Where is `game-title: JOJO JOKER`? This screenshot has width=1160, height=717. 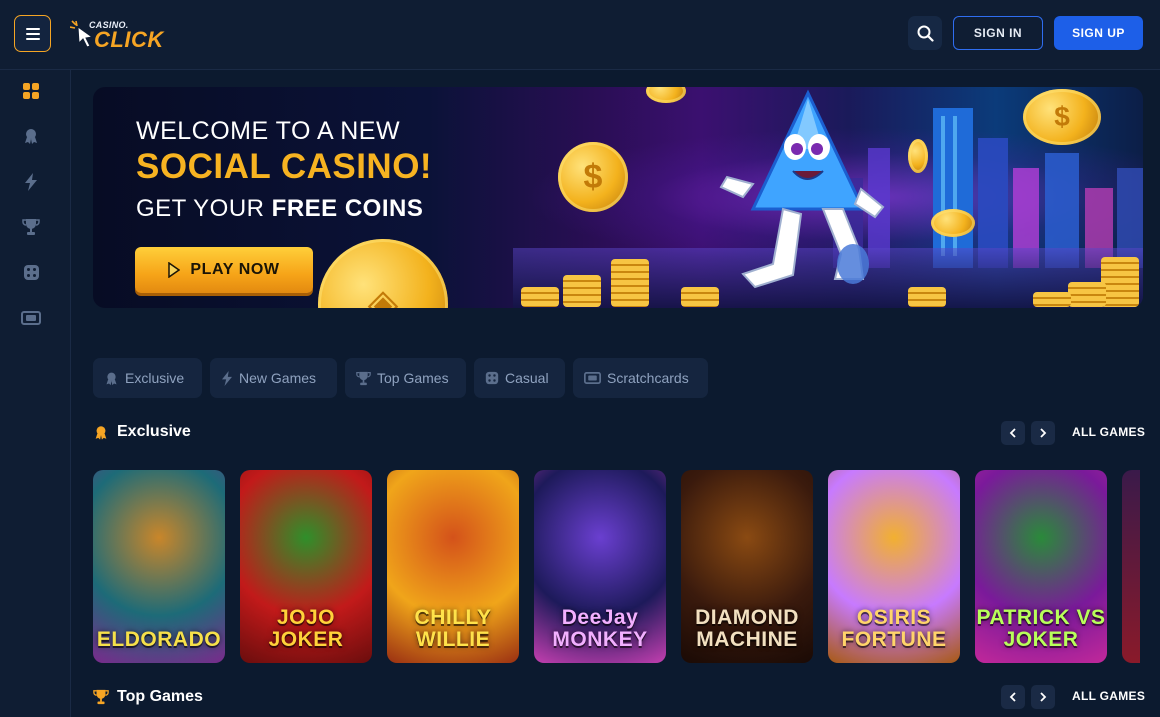
game-title: JOJO JOKER is located at coordinates (306, 628).